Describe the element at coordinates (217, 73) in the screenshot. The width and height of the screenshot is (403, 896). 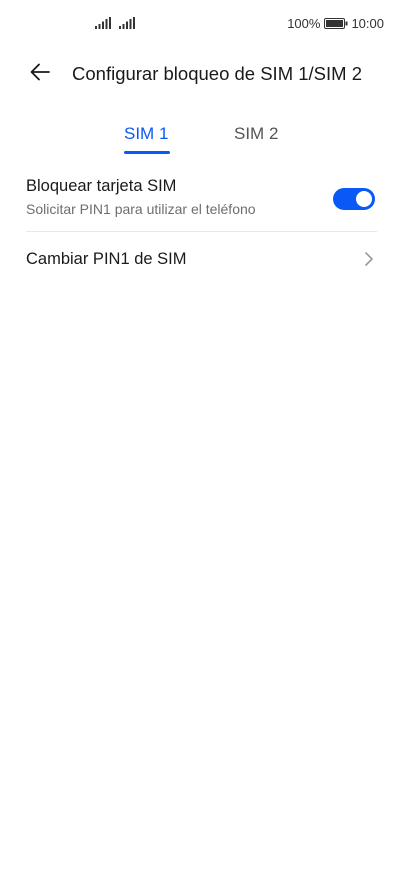
I see `page-title: Configurar bloqueo de SIM 1/SIM 2` at that location.